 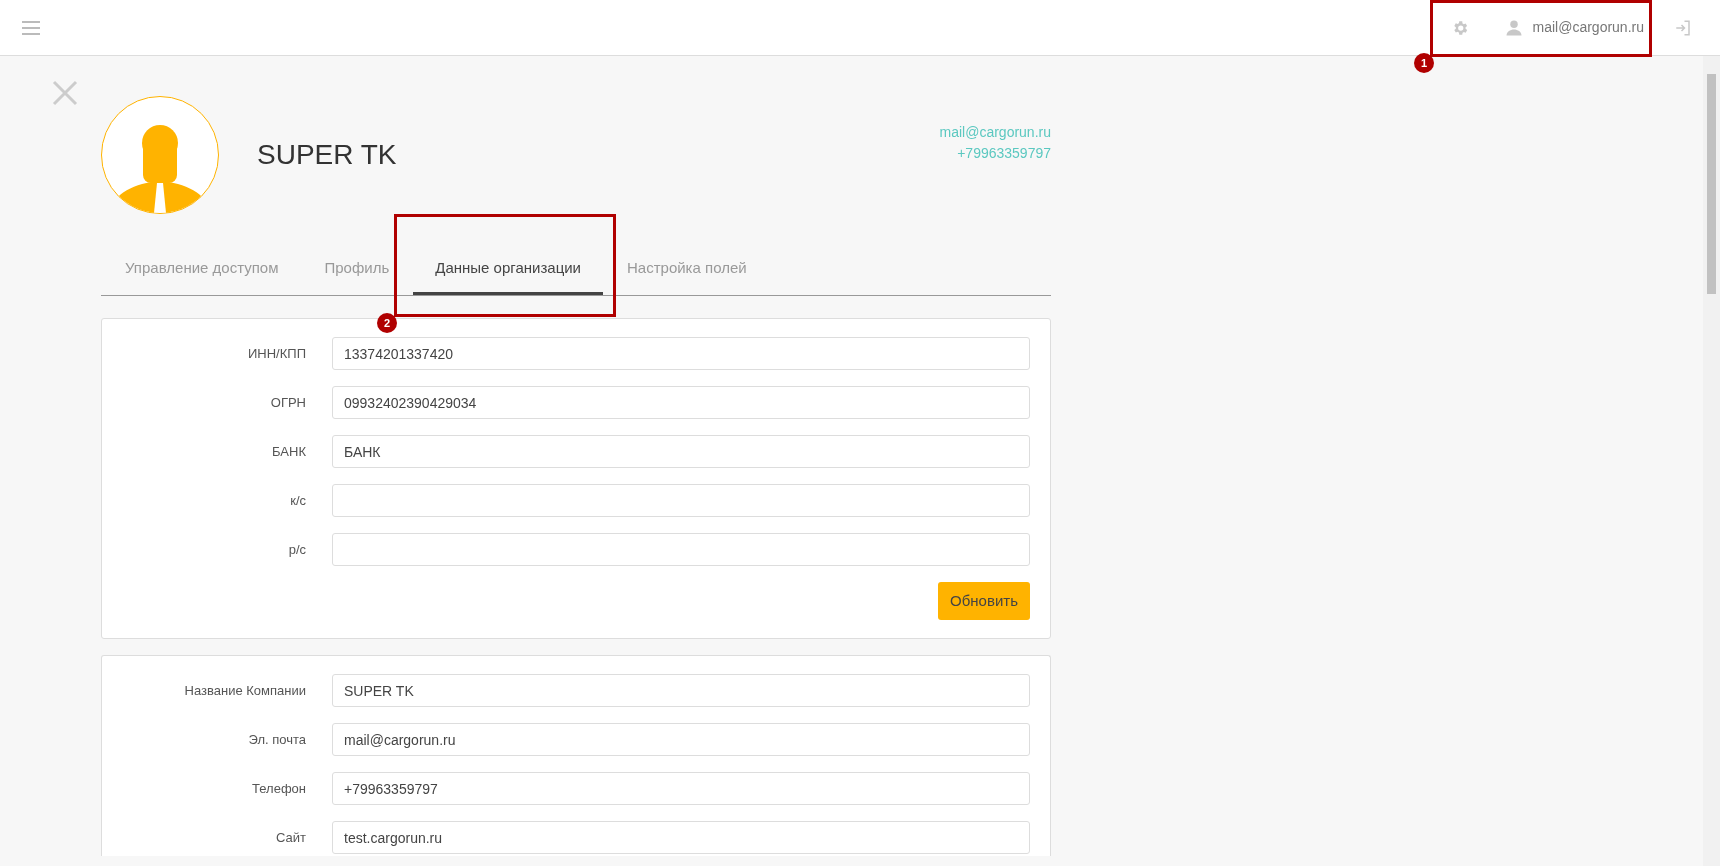 I want to click on field-label: Эл. почта, so click(x=277, y=739).